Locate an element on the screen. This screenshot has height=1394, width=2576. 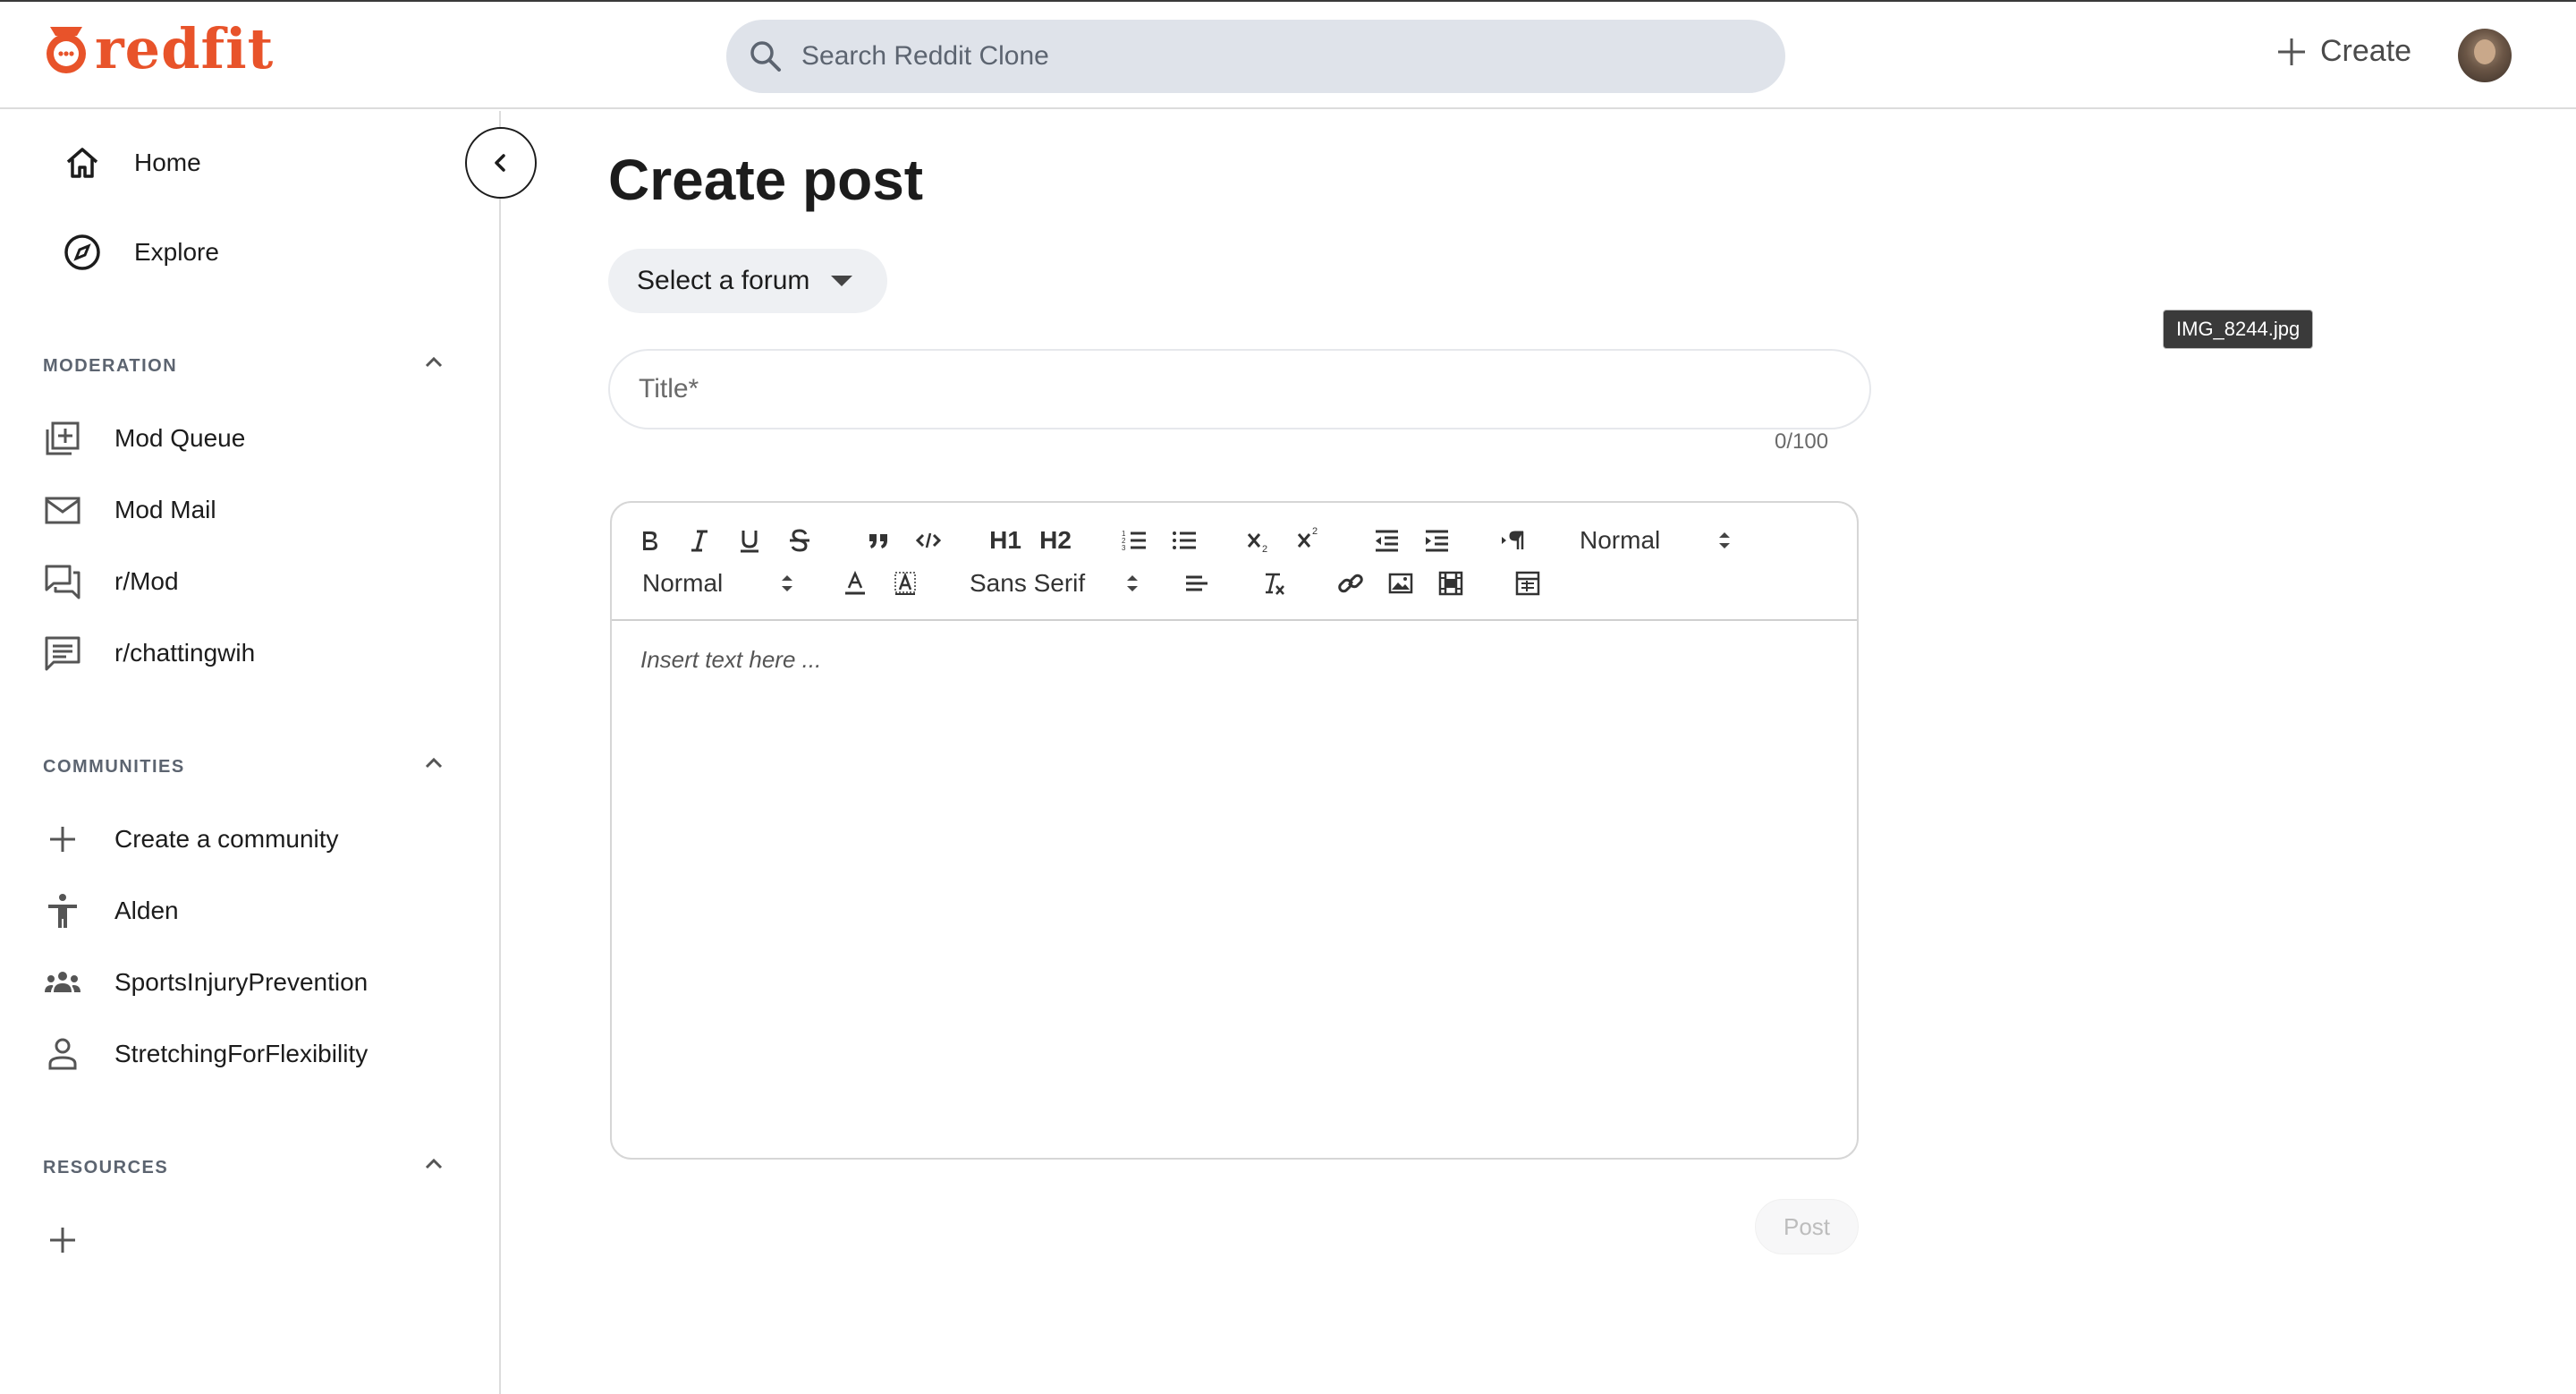
subscript-button: 2 is located at coordinates (1259, 540).